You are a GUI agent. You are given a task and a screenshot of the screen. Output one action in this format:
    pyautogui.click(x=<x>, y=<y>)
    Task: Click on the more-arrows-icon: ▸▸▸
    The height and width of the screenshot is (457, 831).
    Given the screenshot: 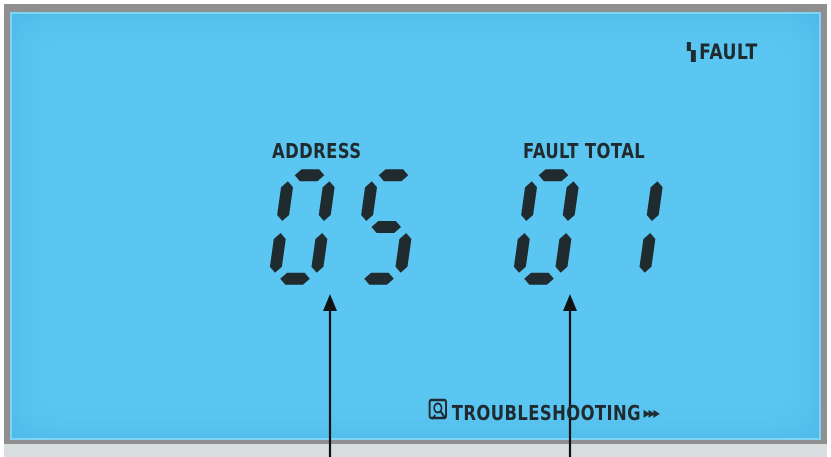 What is the action you would take?
    pyautogui.click(x=651, y=412)
    